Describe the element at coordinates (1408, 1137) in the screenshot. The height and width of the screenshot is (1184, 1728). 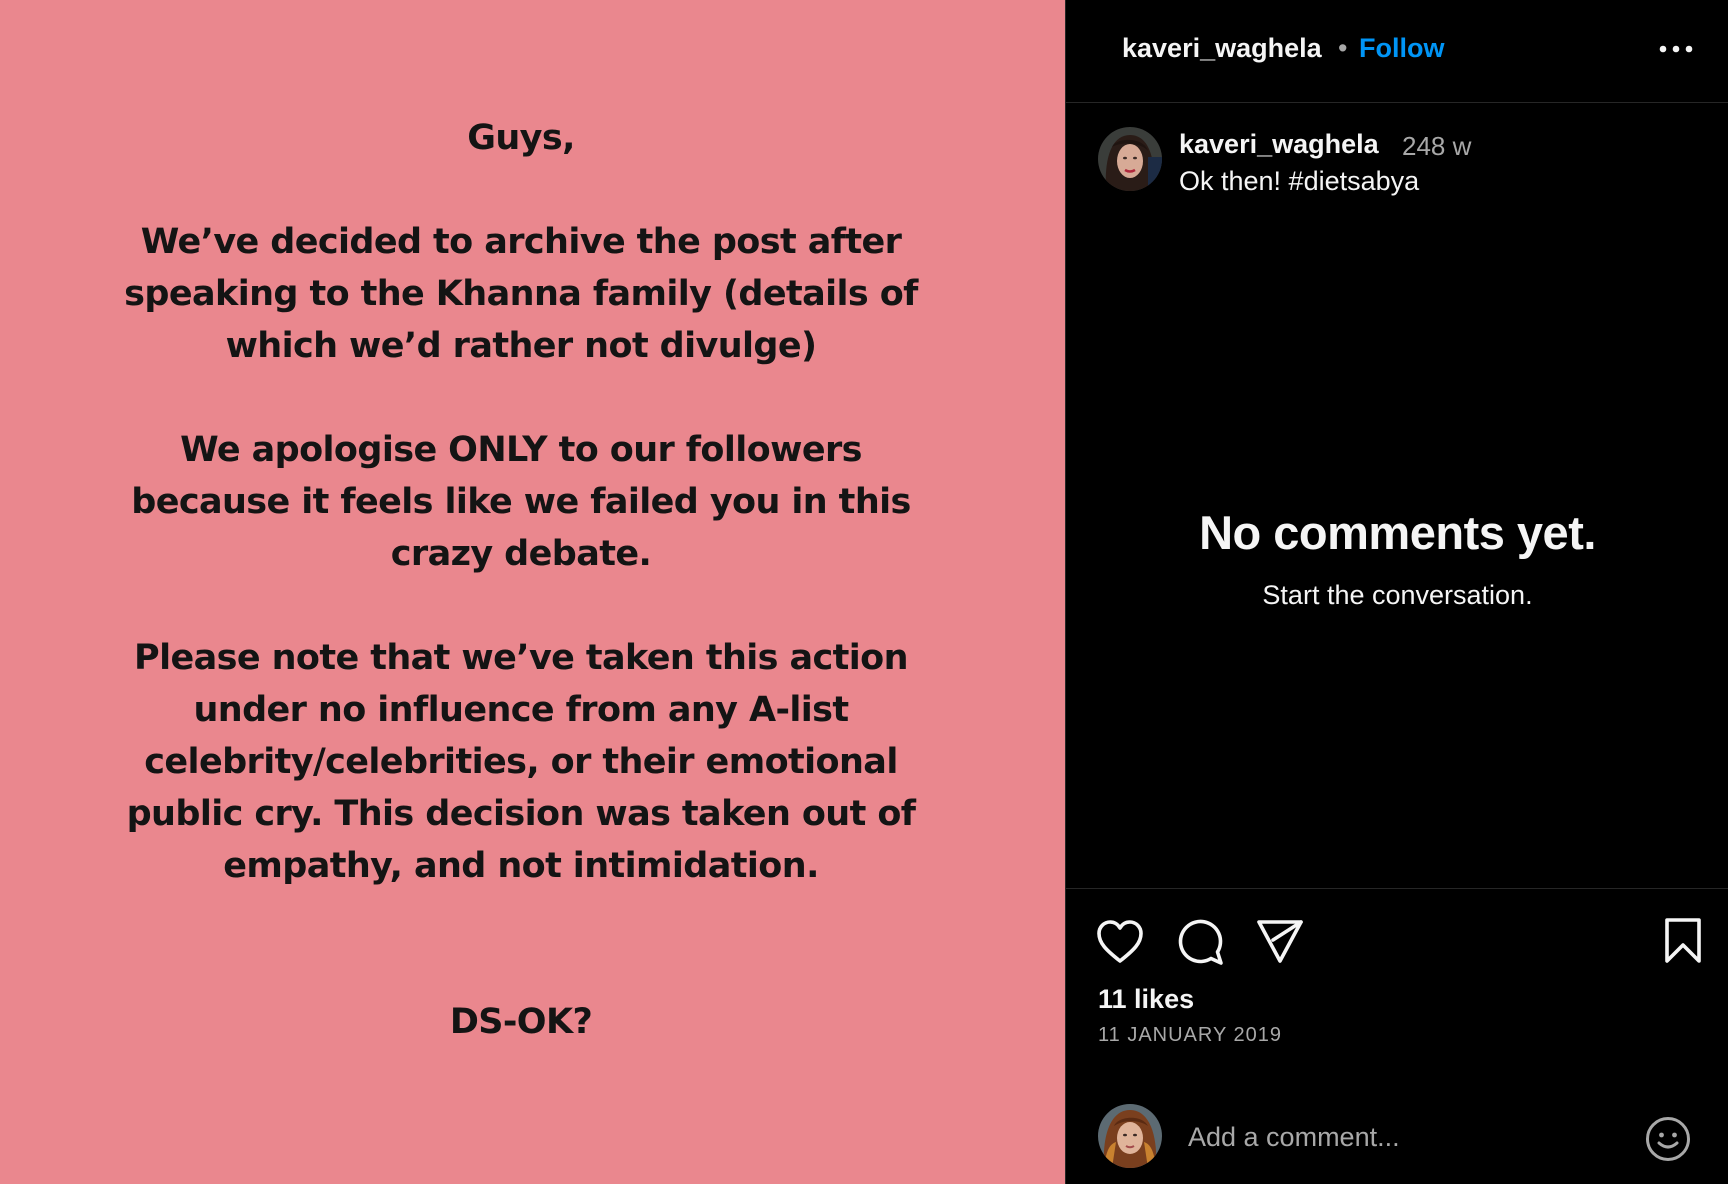
I see `add-comment-input` at that location.